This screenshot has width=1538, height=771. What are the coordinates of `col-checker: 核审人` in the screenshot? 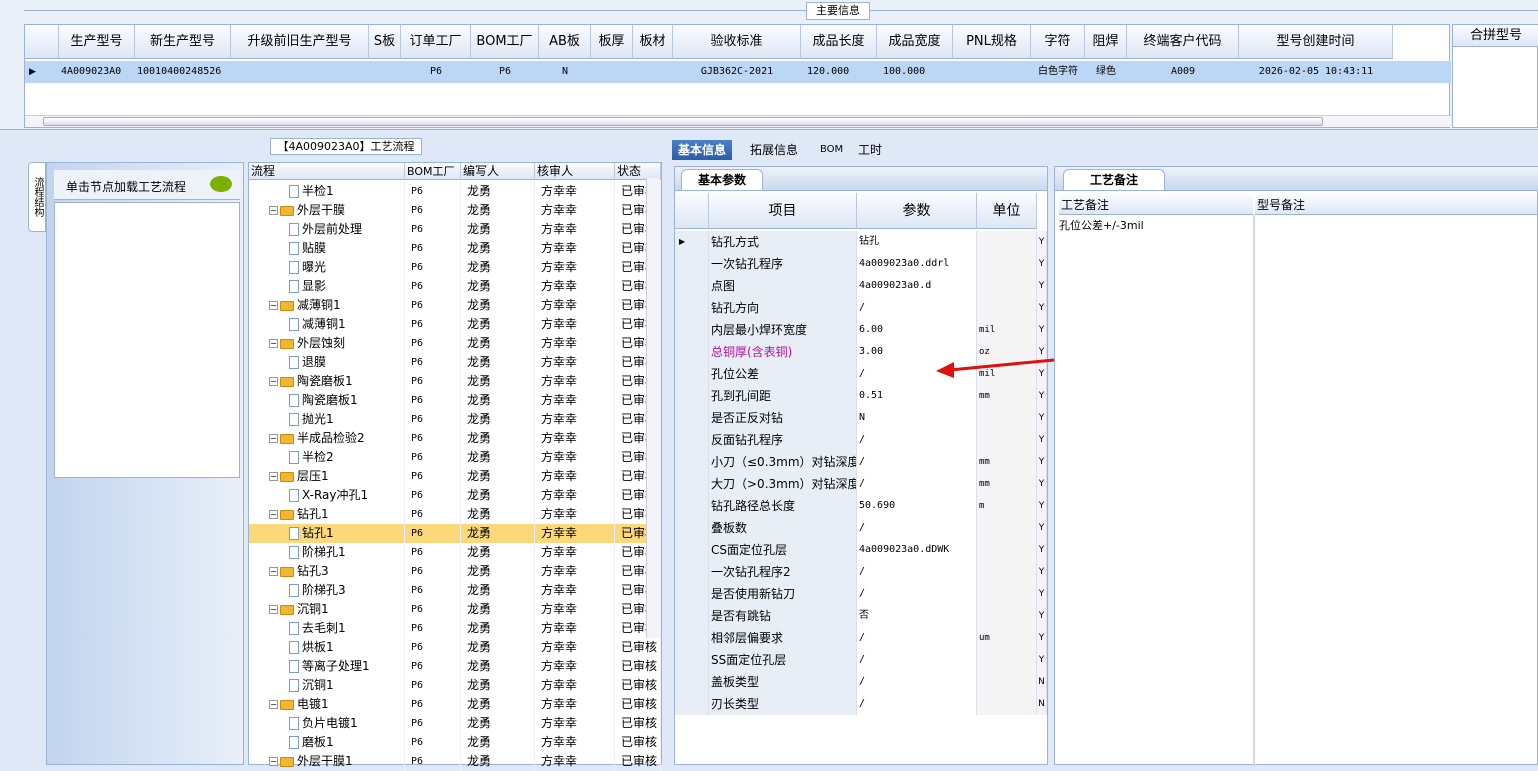 It's located at (575, 171).